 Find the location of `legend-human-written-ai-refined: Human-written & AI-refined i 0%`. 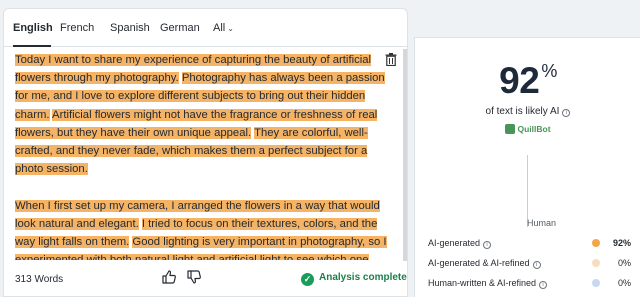

legend-human-written-ai-refined: Human-written & AI-refined i 0% is located at coordinates (529, 286).